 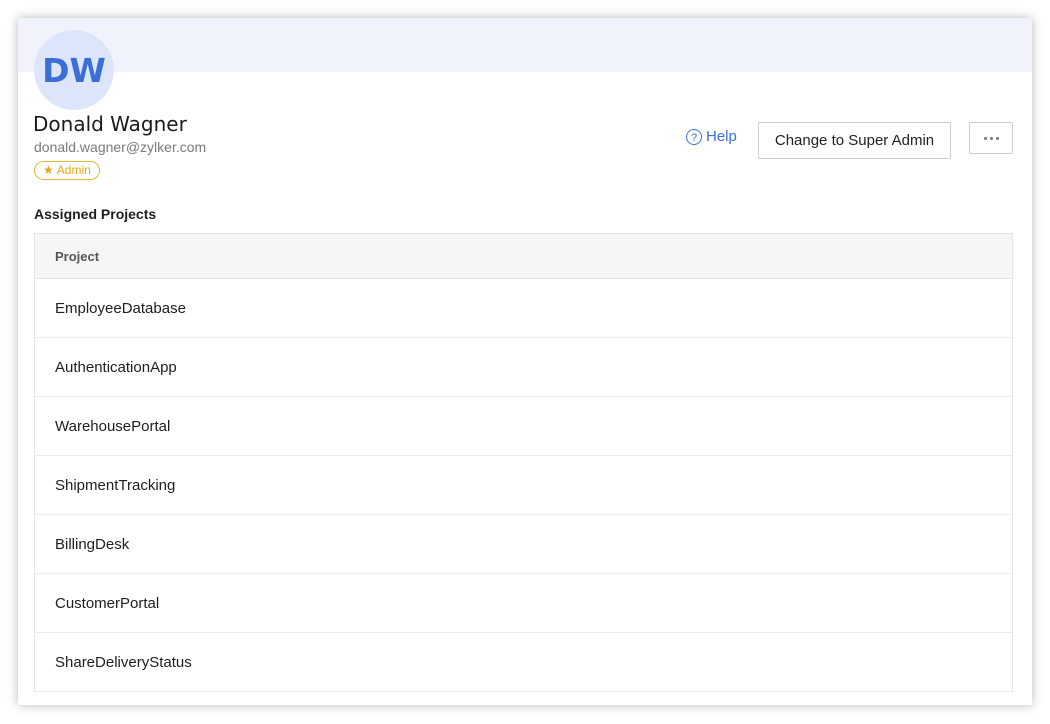 I want to click on project-name: ShipmentTracking, so click(x=115, y=485).